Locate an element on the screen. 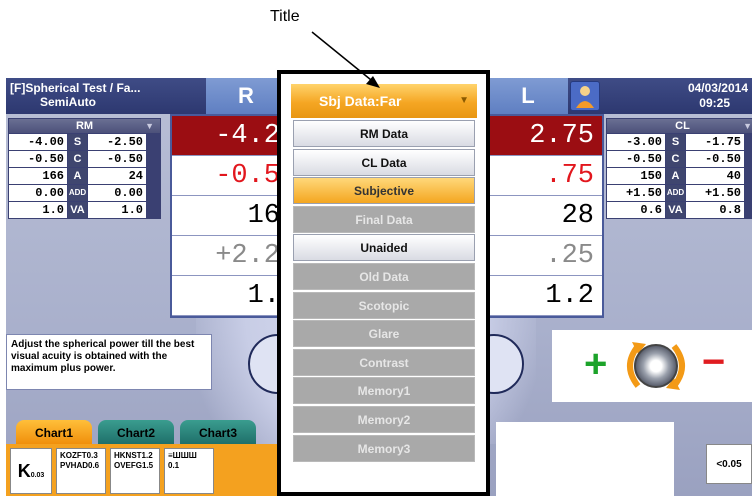 This screenshot has height=496, width=752. table-cell-right: 0.00 is located at coordinates (117, 193).